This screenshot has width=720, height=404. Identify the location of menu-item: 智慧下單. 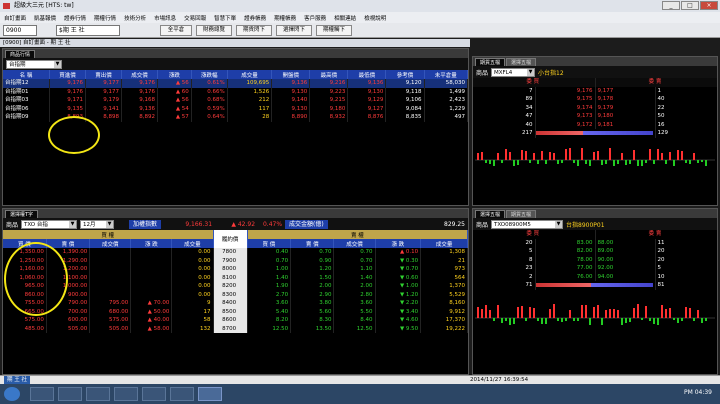
(225, 18).